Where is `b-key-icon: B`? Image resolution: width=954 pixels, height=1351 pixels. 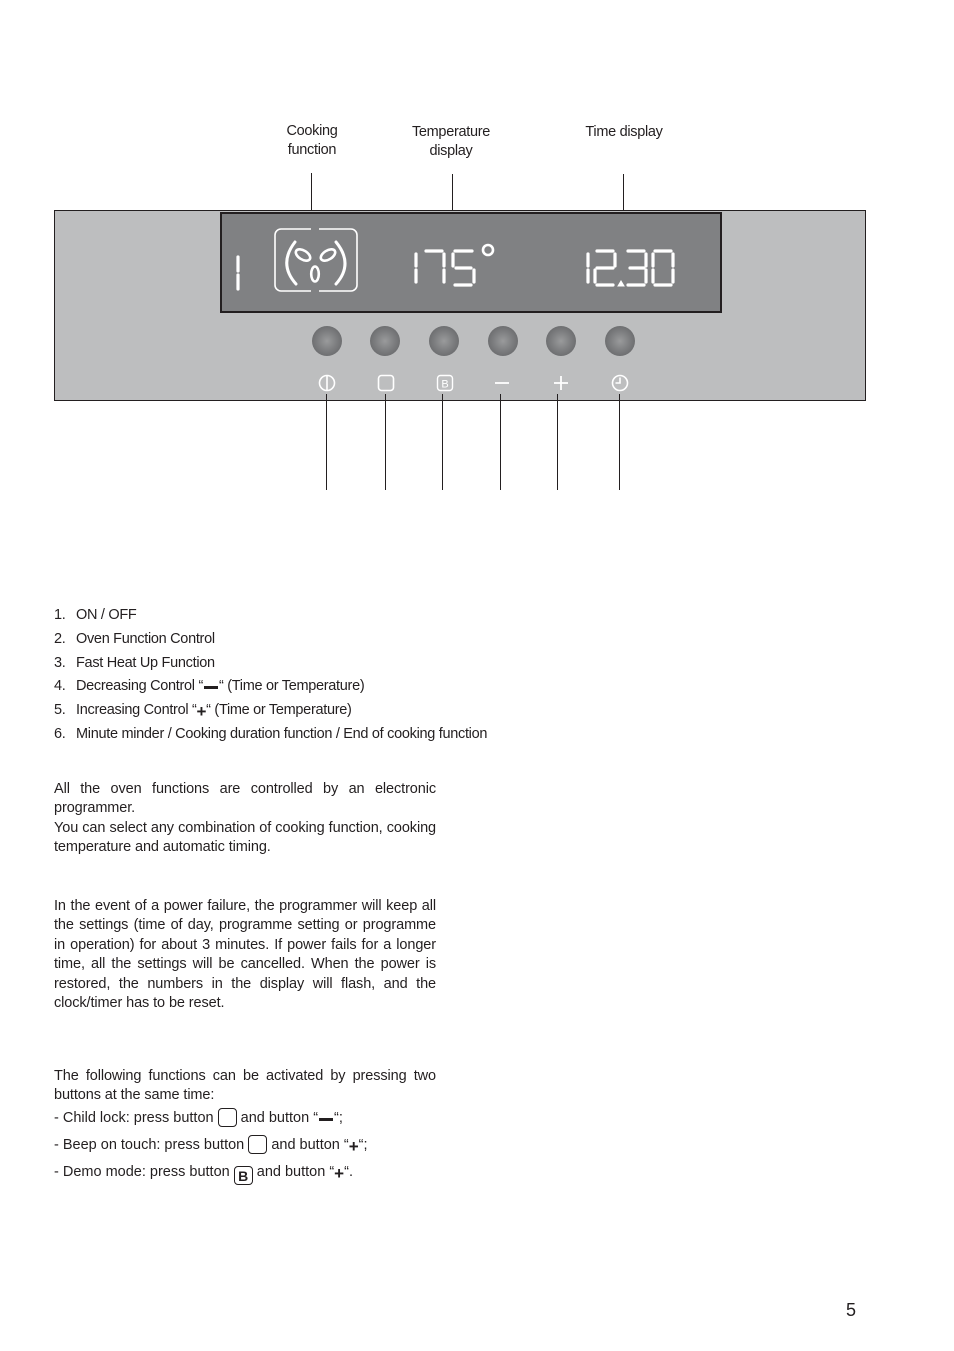 b-key-icon: B is located at coordinates (243, 1175).